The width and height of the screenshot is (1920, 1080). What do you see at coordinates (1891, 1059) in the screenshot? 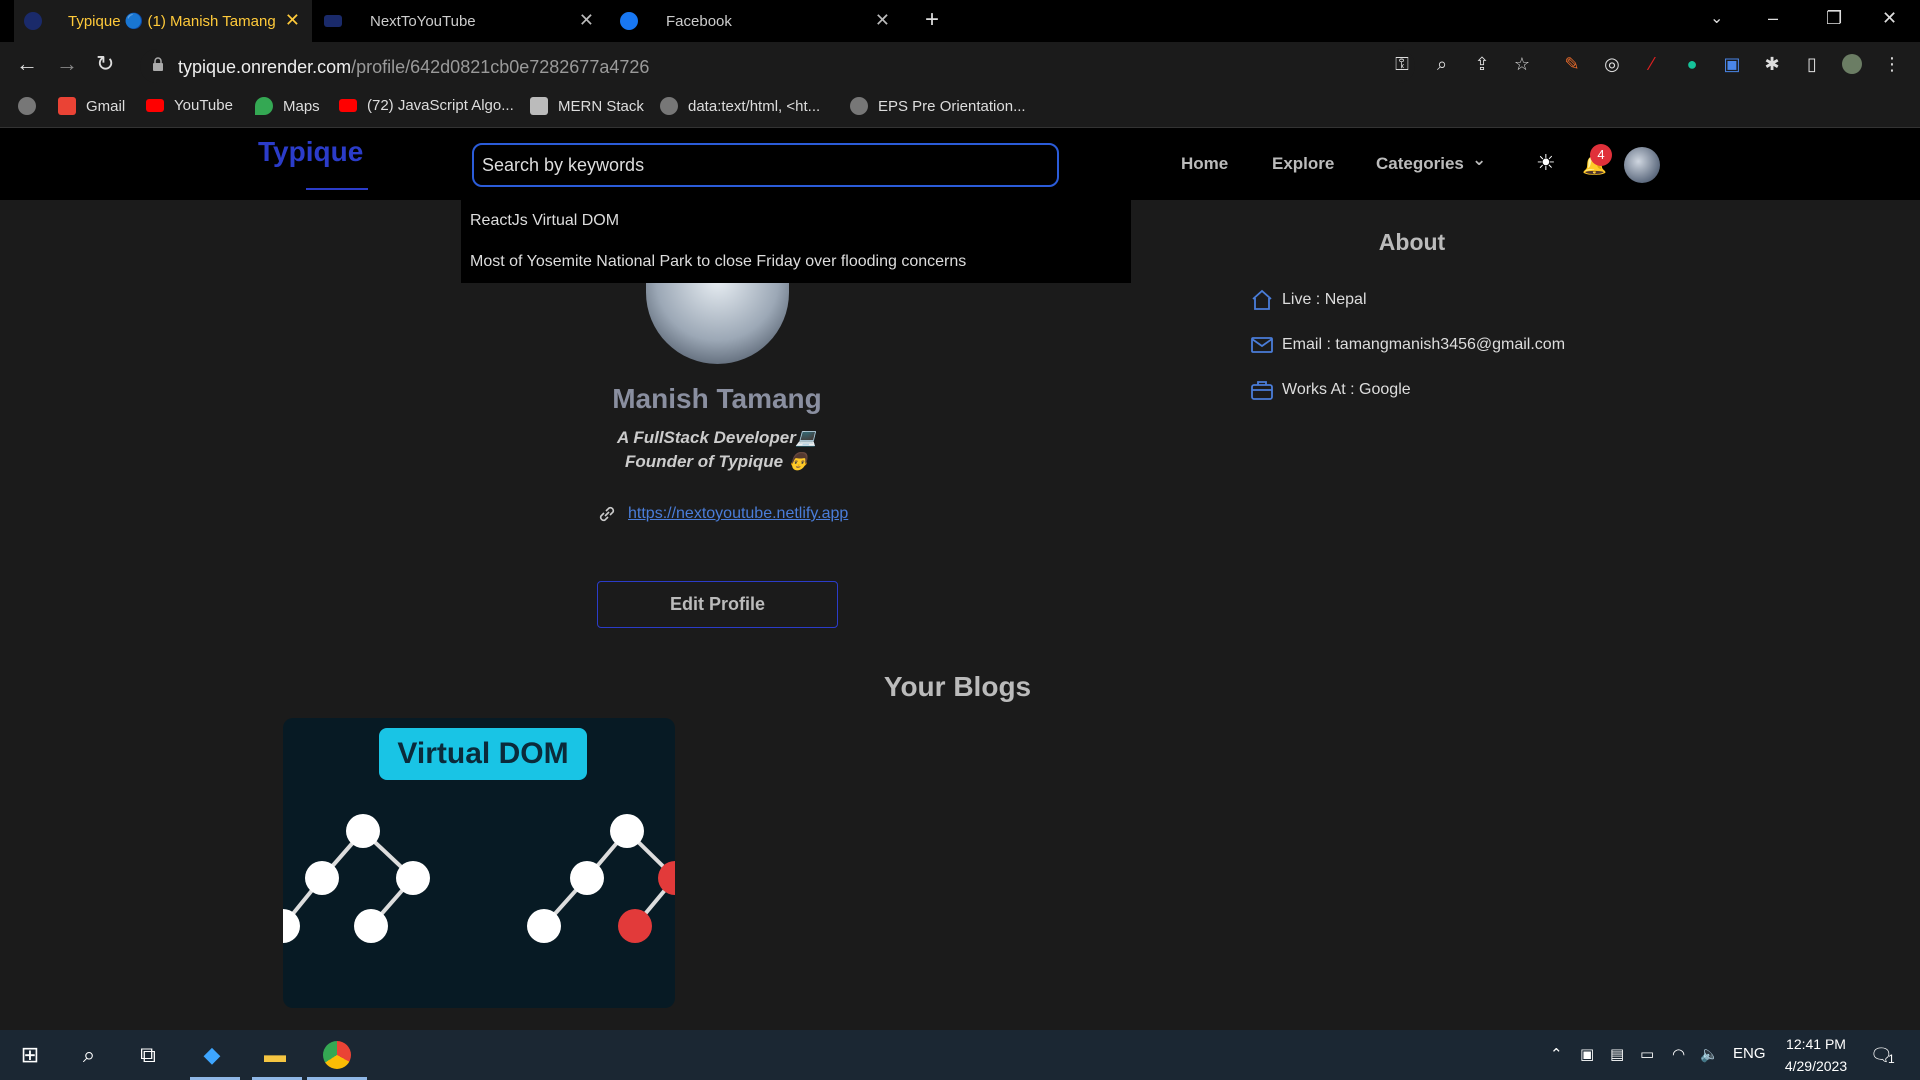
I see `notification-count: 1` at bounding box center [1891, 1059].